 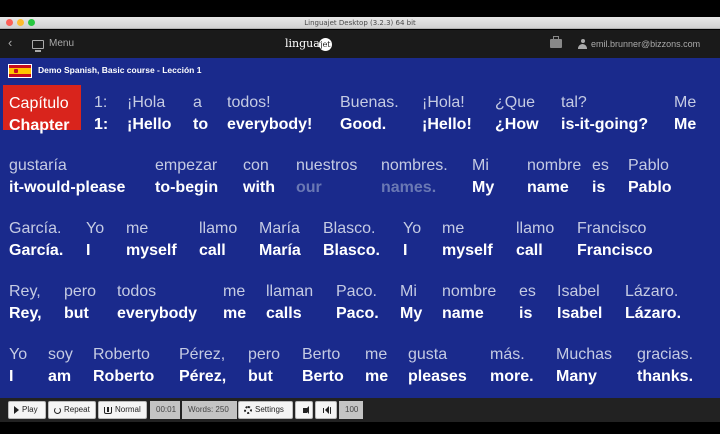 I want to click on course-bar: Demo Spanish, Basic course - Lección 1, so click(x=360, y=70).